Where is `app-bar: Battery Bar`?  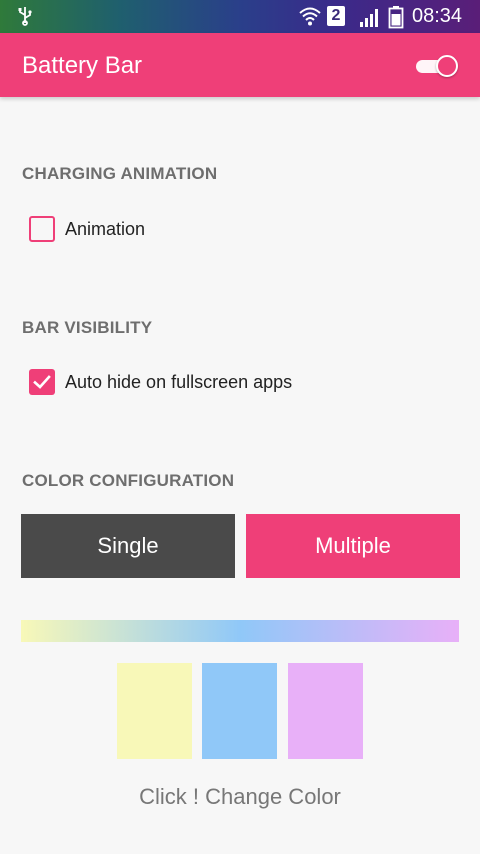
app-bar: Battery Bar is located at coordinates (240, 65).